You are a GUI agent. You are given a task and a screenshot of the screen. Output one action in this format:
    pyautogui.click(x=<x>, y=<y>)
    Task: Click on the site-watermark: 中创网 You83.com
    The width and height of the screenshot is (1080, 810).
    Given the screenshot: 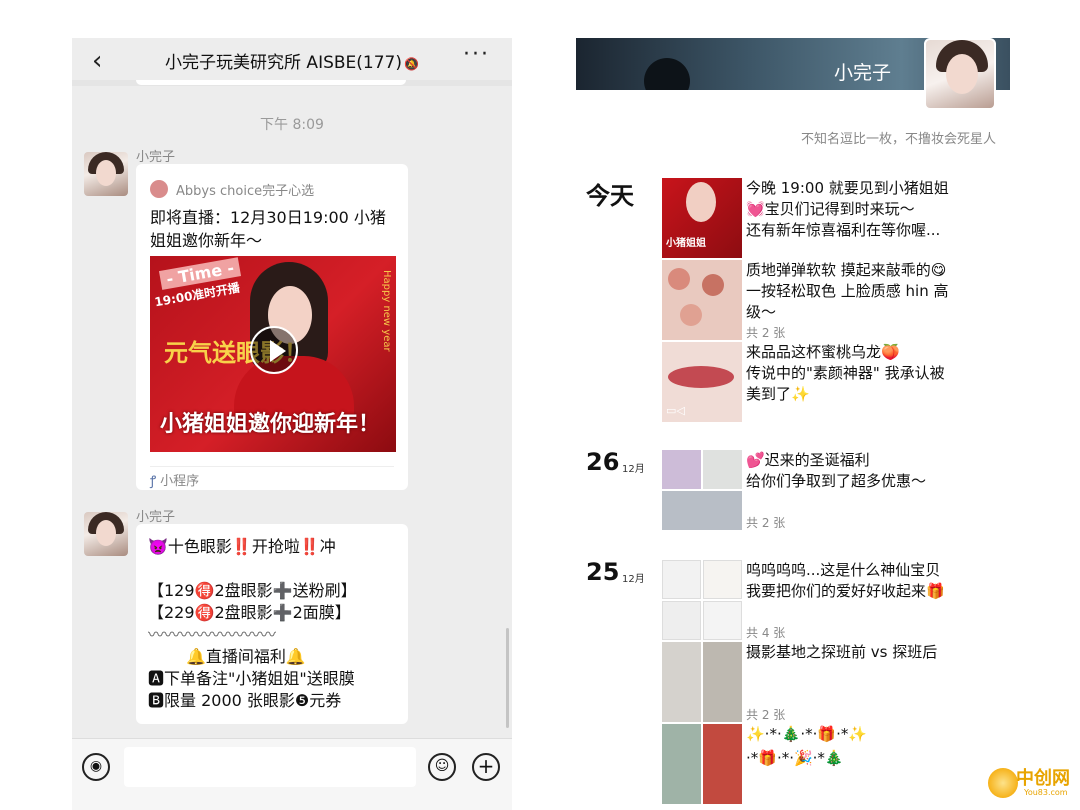 What is the action you would take?
    pyautogui.click(x=1032, y=786)
    